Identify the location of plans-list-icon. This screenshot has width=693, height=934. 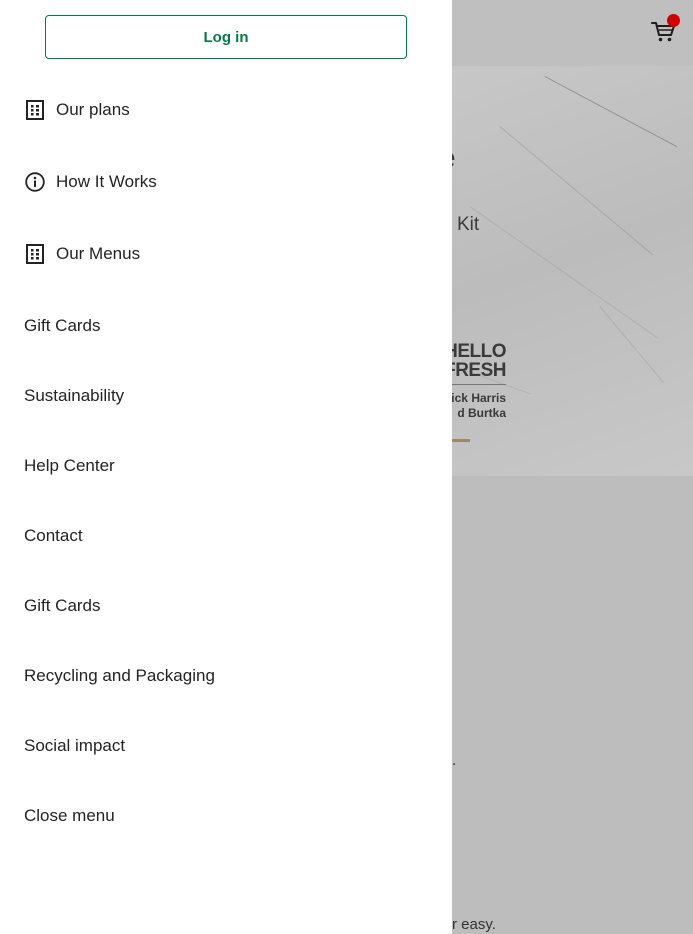
(35, 110).